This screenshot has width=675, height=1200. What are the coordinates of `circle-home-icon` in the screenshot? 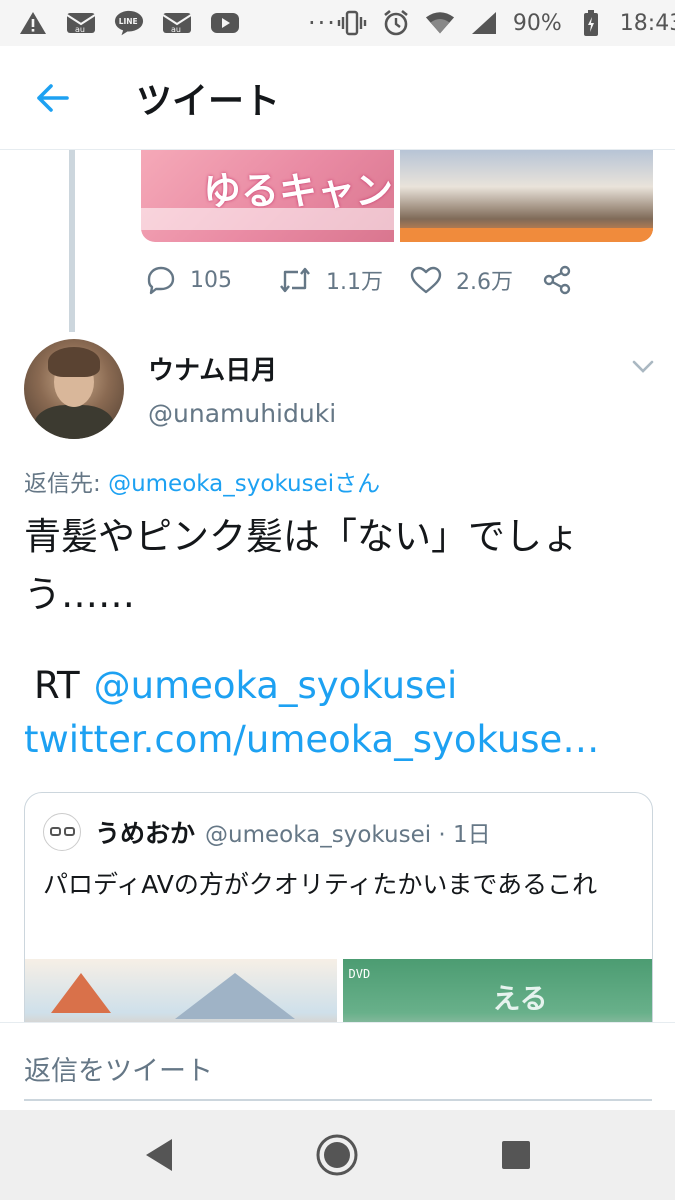 It's located at (337, 1155).